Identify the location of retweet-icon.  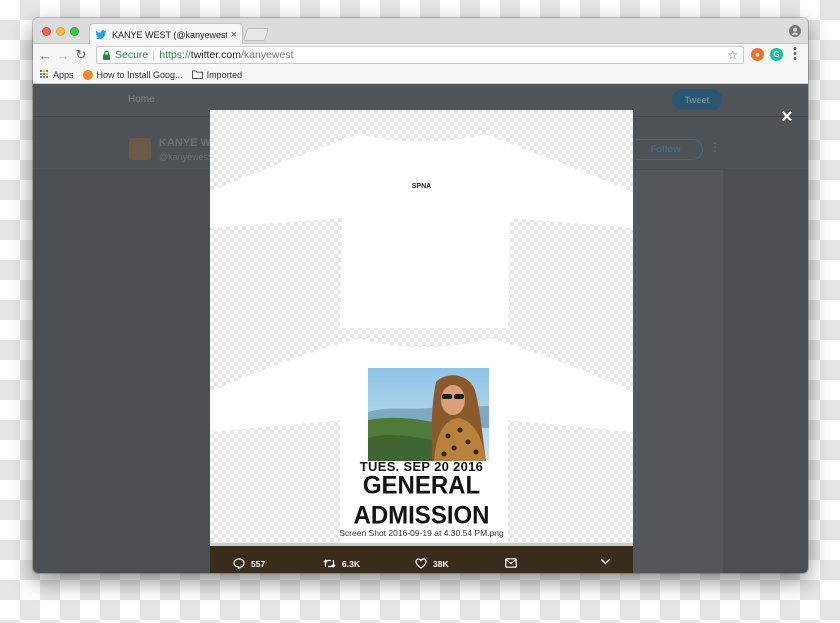
(329, 563).